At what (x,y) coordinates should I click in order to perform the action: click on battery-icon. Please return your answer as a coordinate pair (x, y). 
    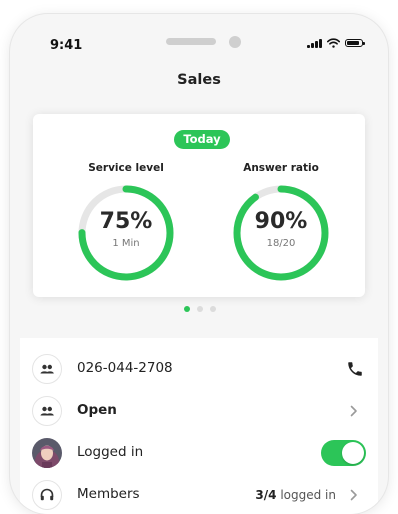
    Looking at the image, I should click on (354, 43).